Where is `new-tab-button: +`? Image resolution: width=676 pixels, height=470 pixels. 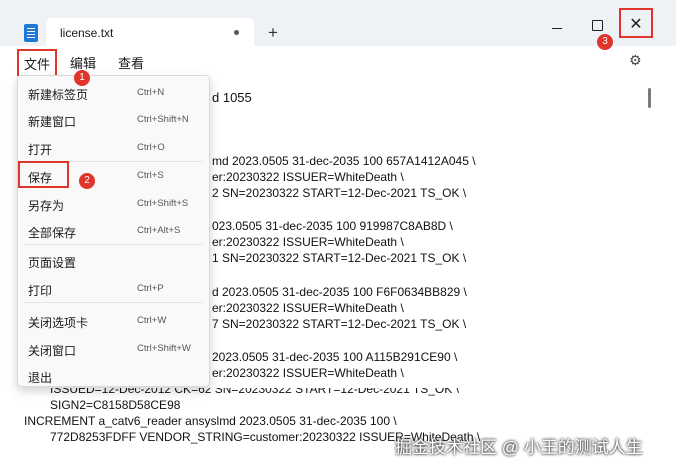
new-tab-button: + is located at coordinates (273, 32).